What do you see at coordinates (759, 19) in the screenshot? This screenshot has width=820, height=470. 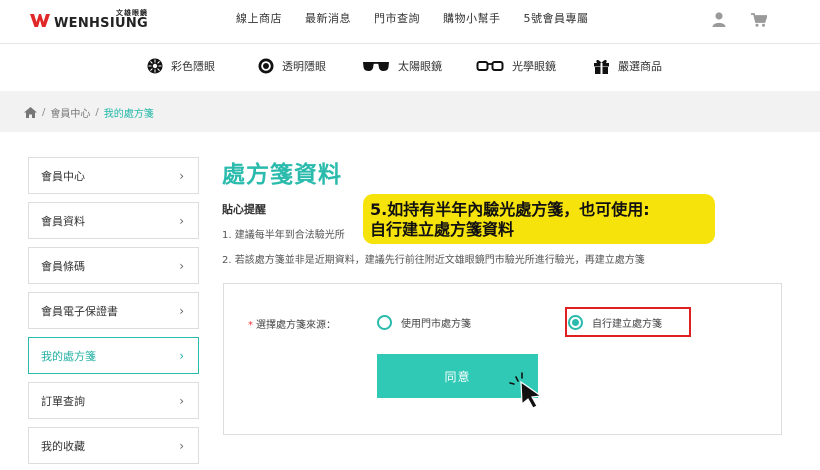 I see `cart-icon` at bounding box center [759, 19].